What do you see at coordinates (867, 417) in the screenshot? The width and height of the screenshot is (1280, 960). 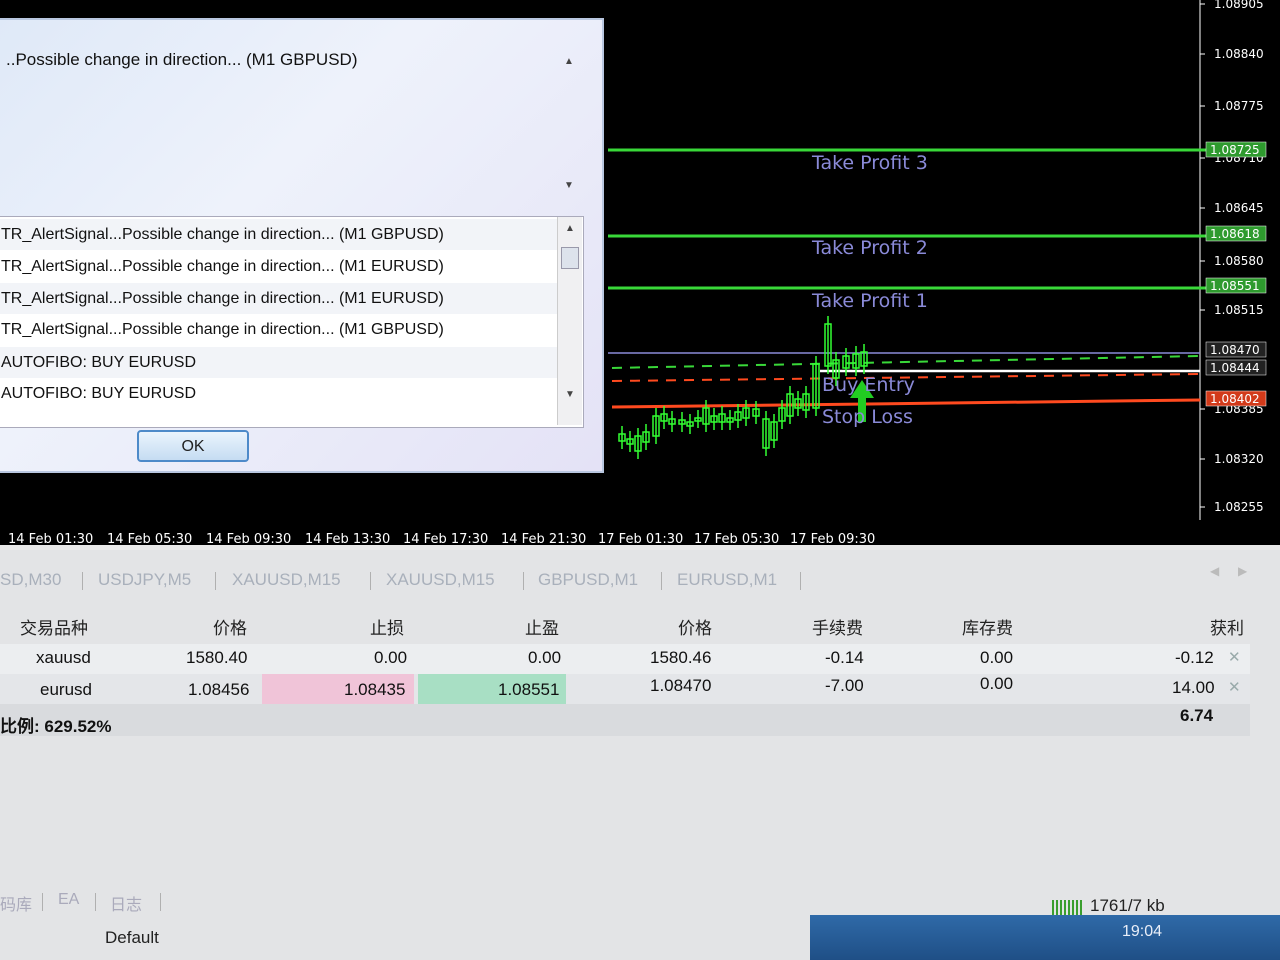 I see `stop-loss-label: Stop Loss` at bounding box center [867, 417].